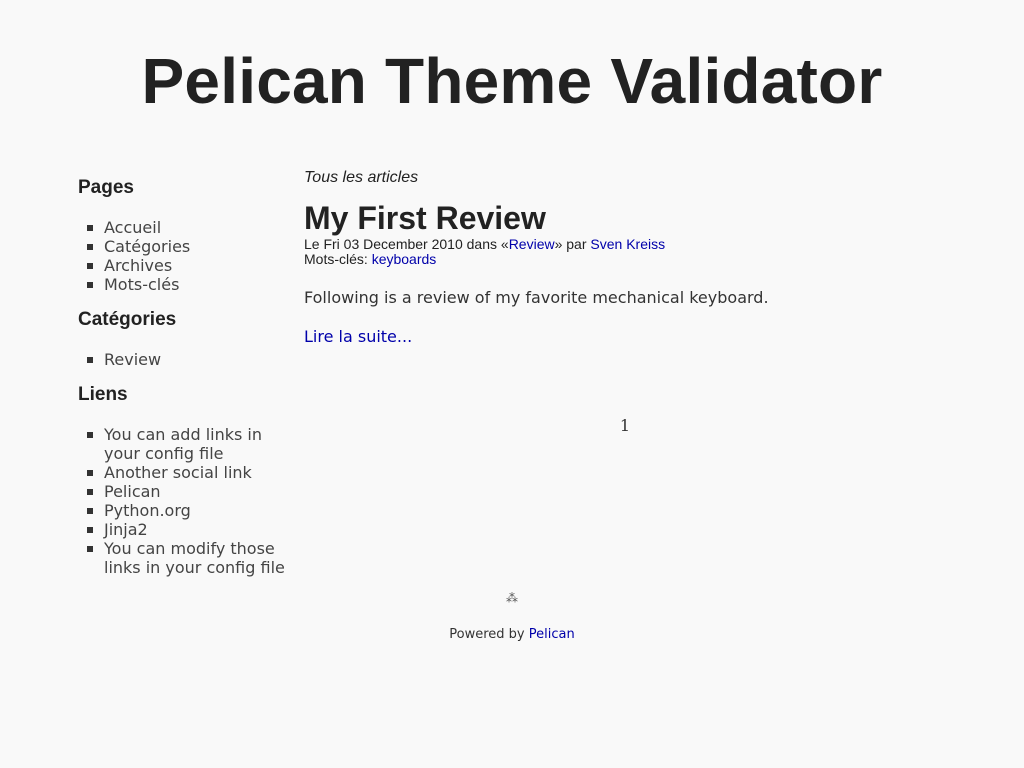 The height and width of the screenshot is (768, 1024). I want to click on pages-heading: Pages, so click(106, 187).